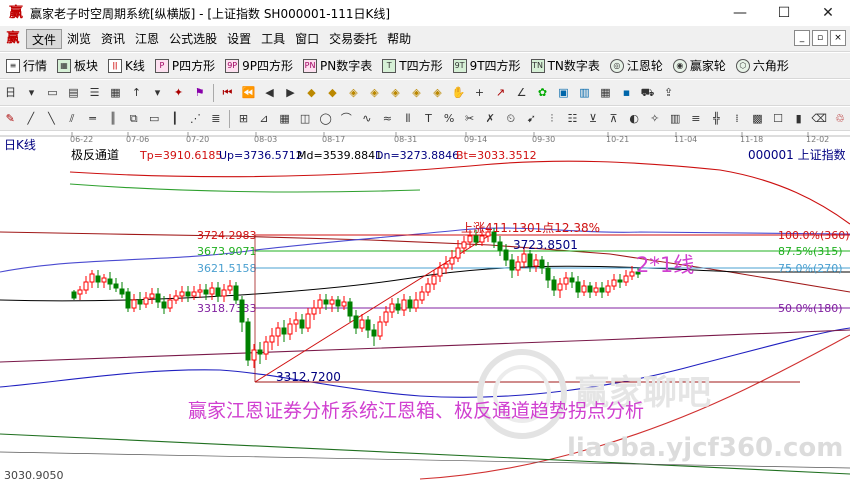  Describe the element at coordinates (565, 65) in the screenshot. I see `tb-tn-table: TN TN数字表` at that location.